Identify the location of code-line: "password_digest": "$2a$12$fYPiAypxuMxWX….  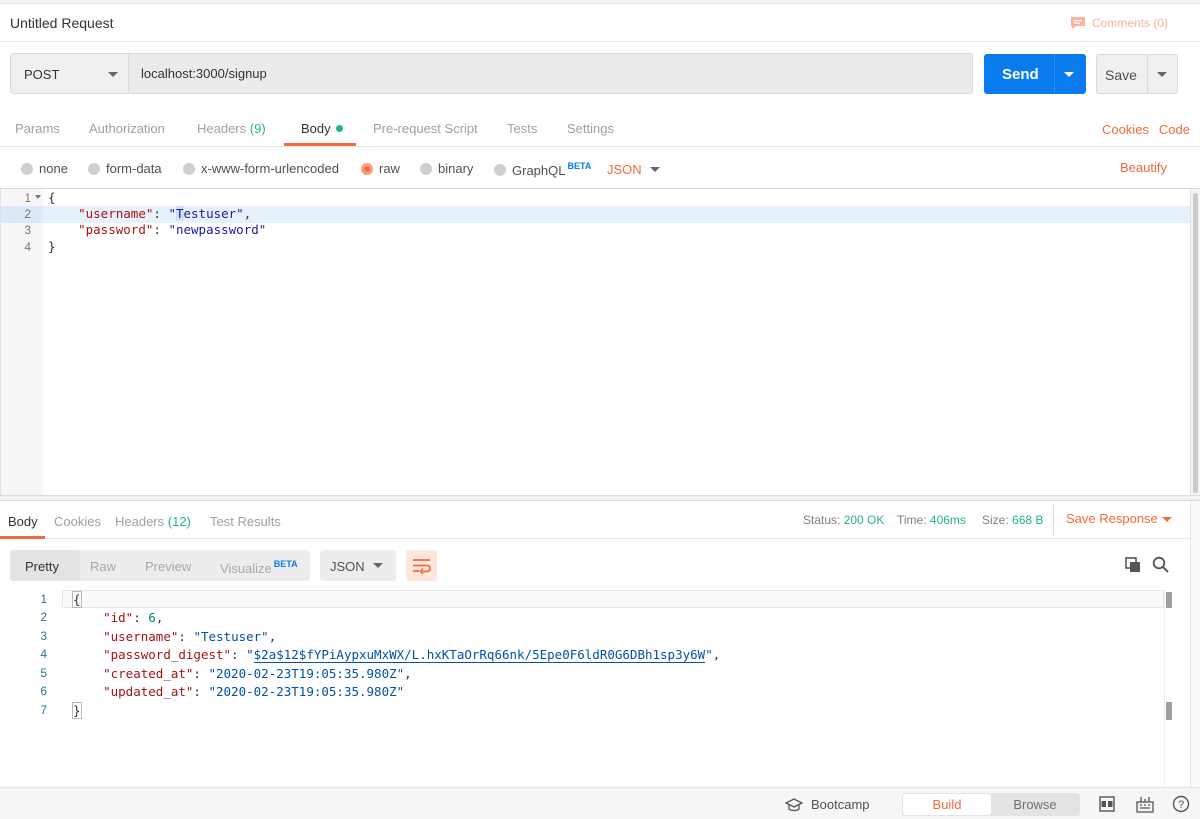
(412, 655).